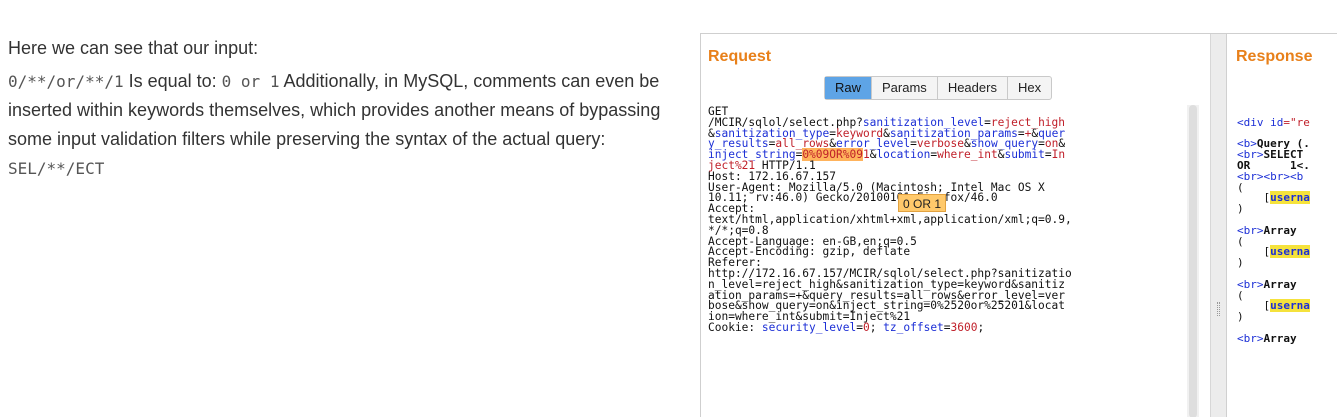  What do you see at coordinates (1024, 155) in the screenshot?
I see `code-token: submit` at bounding box center [1024, 155].